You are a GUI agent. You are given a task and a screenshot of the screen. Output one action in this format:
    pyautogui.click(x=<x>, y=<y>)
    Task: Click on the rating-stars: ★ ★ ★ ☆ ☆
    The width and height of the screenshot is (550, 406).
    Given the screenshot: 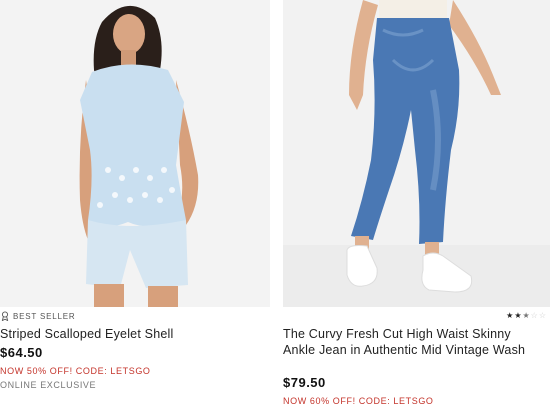 What is the action you would take?
    pyautogui.click(x=526, y=316)
    